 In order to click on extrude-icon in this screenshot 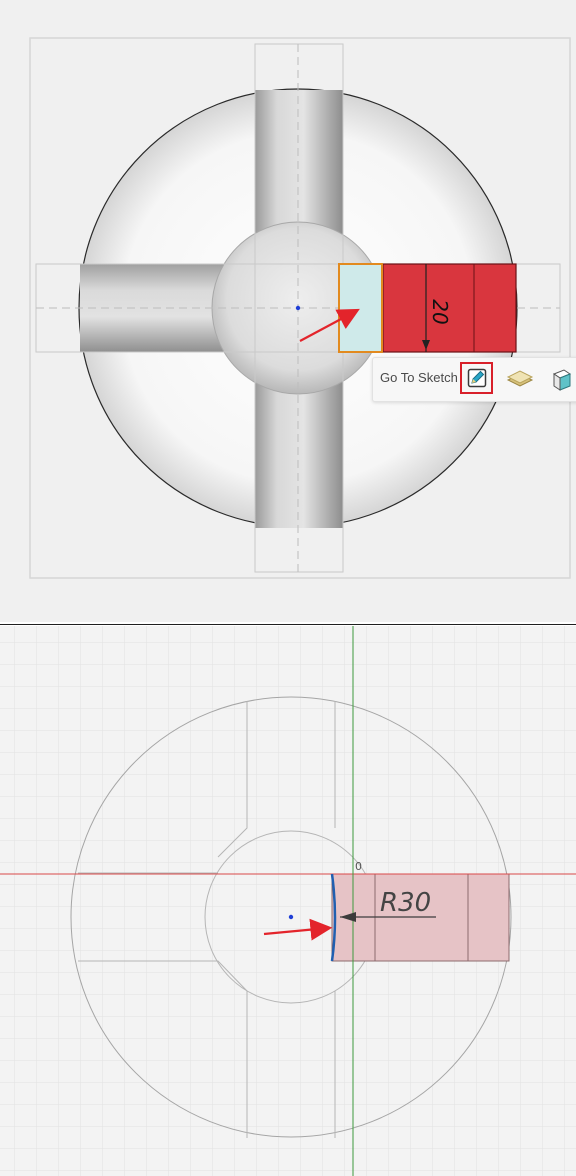, I will do `click(562, 379)`.